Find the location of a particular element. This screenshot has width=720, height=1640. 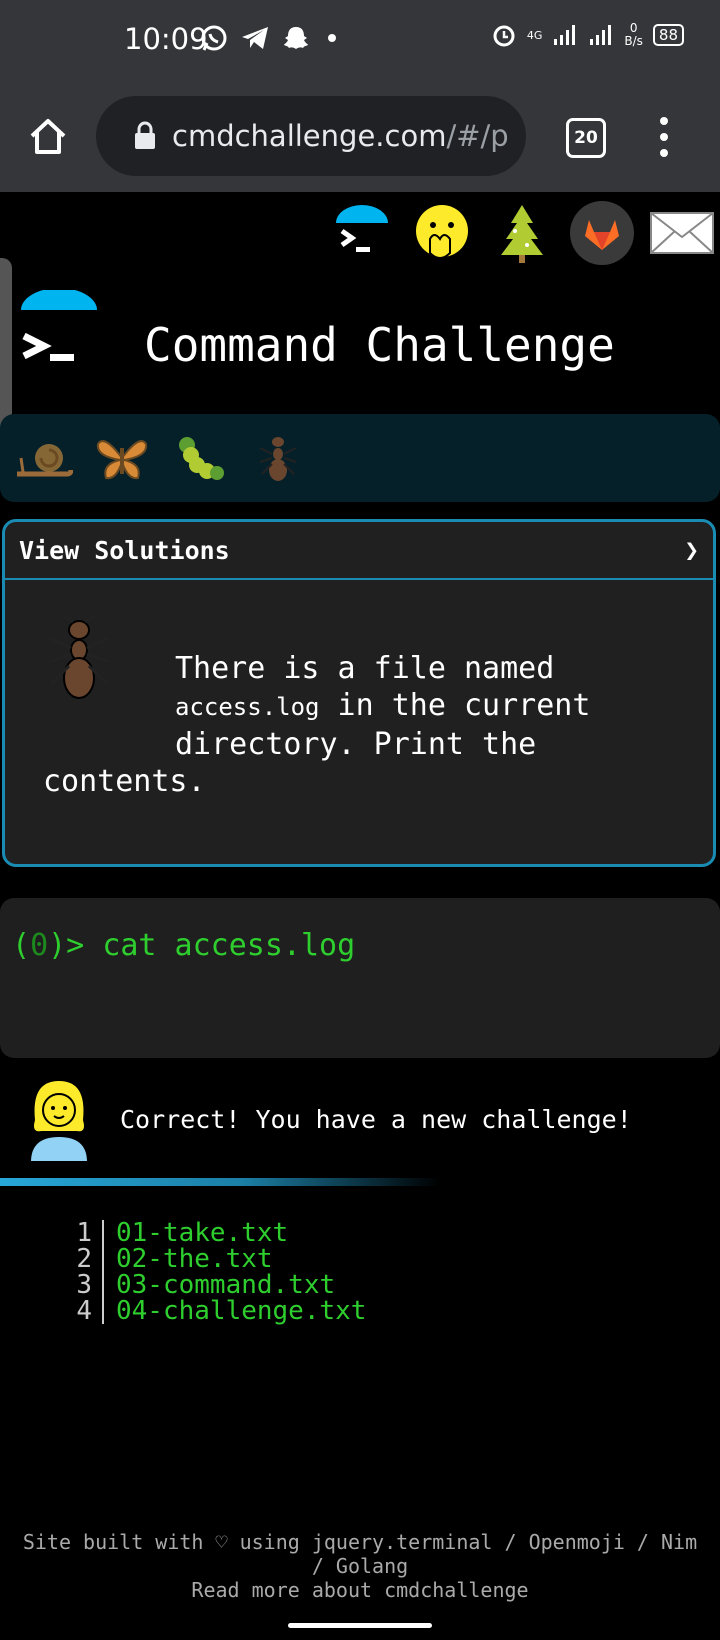

browser-toolbar: cmdchallenge.com/#/p 20 is located at coordinates (360, 137).